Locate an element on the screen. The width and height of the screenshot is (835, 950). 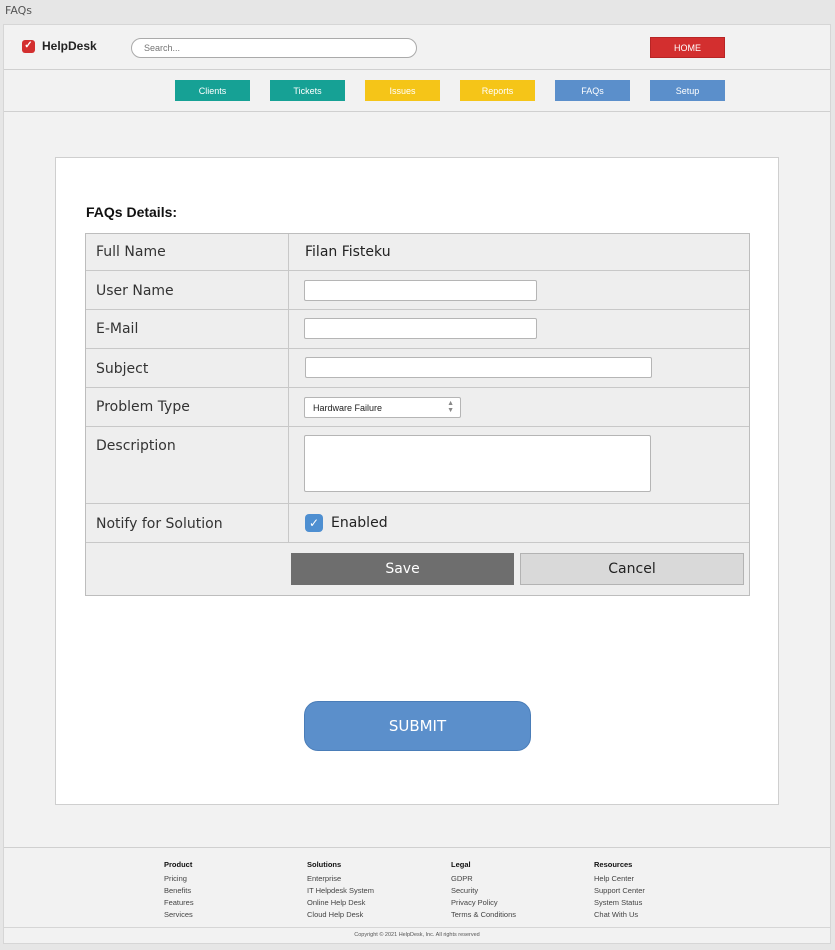
cancel-button: Cancel is located at coordinates (632, 569).